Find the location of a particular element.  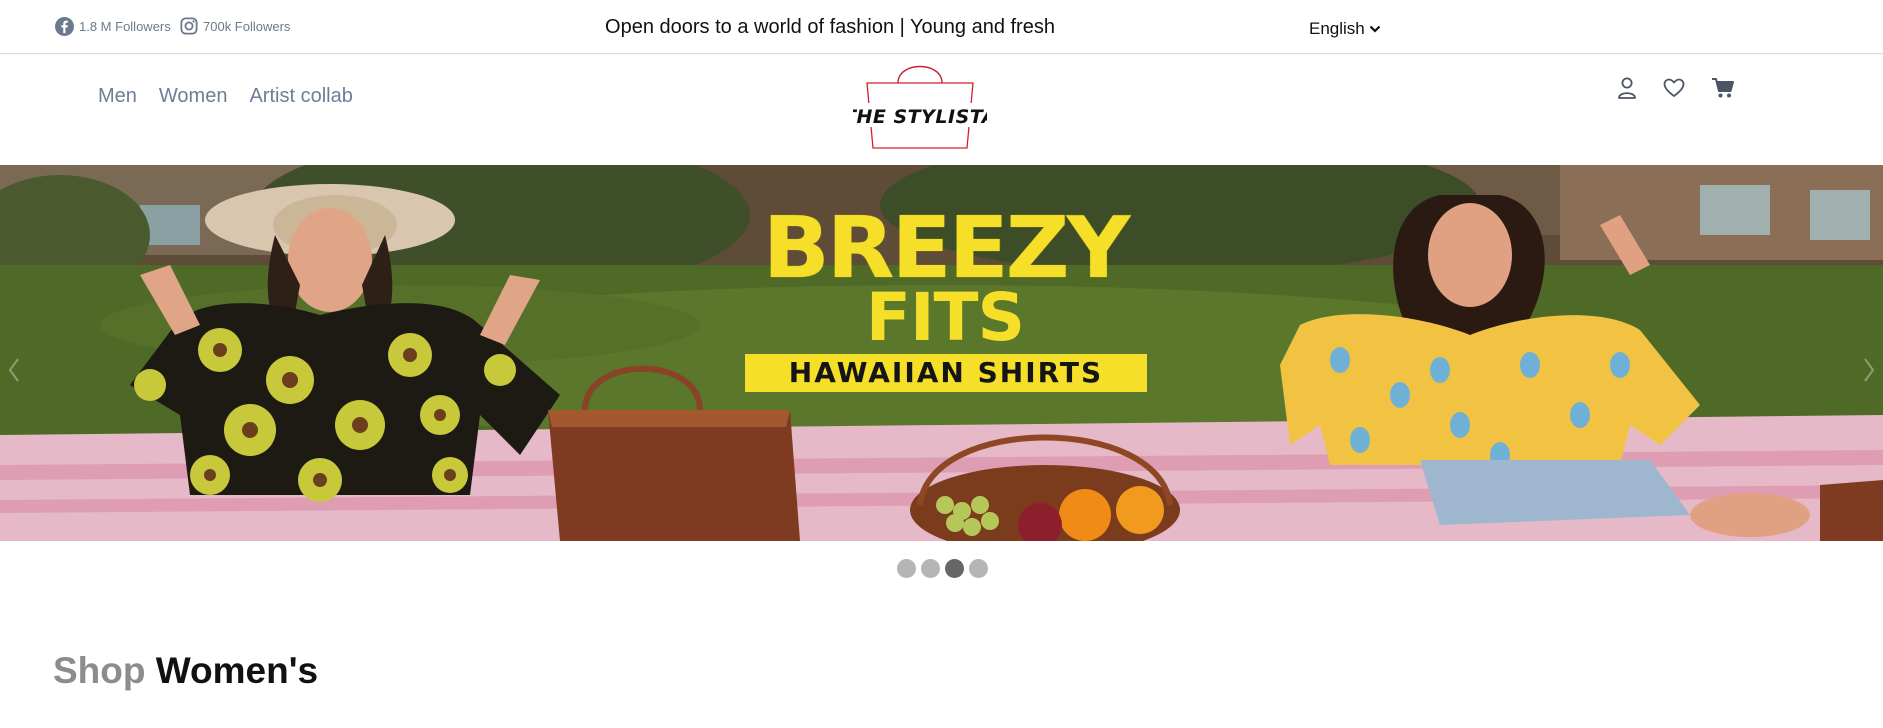

nav-link-women: Women is located at coordinates (193, 96).